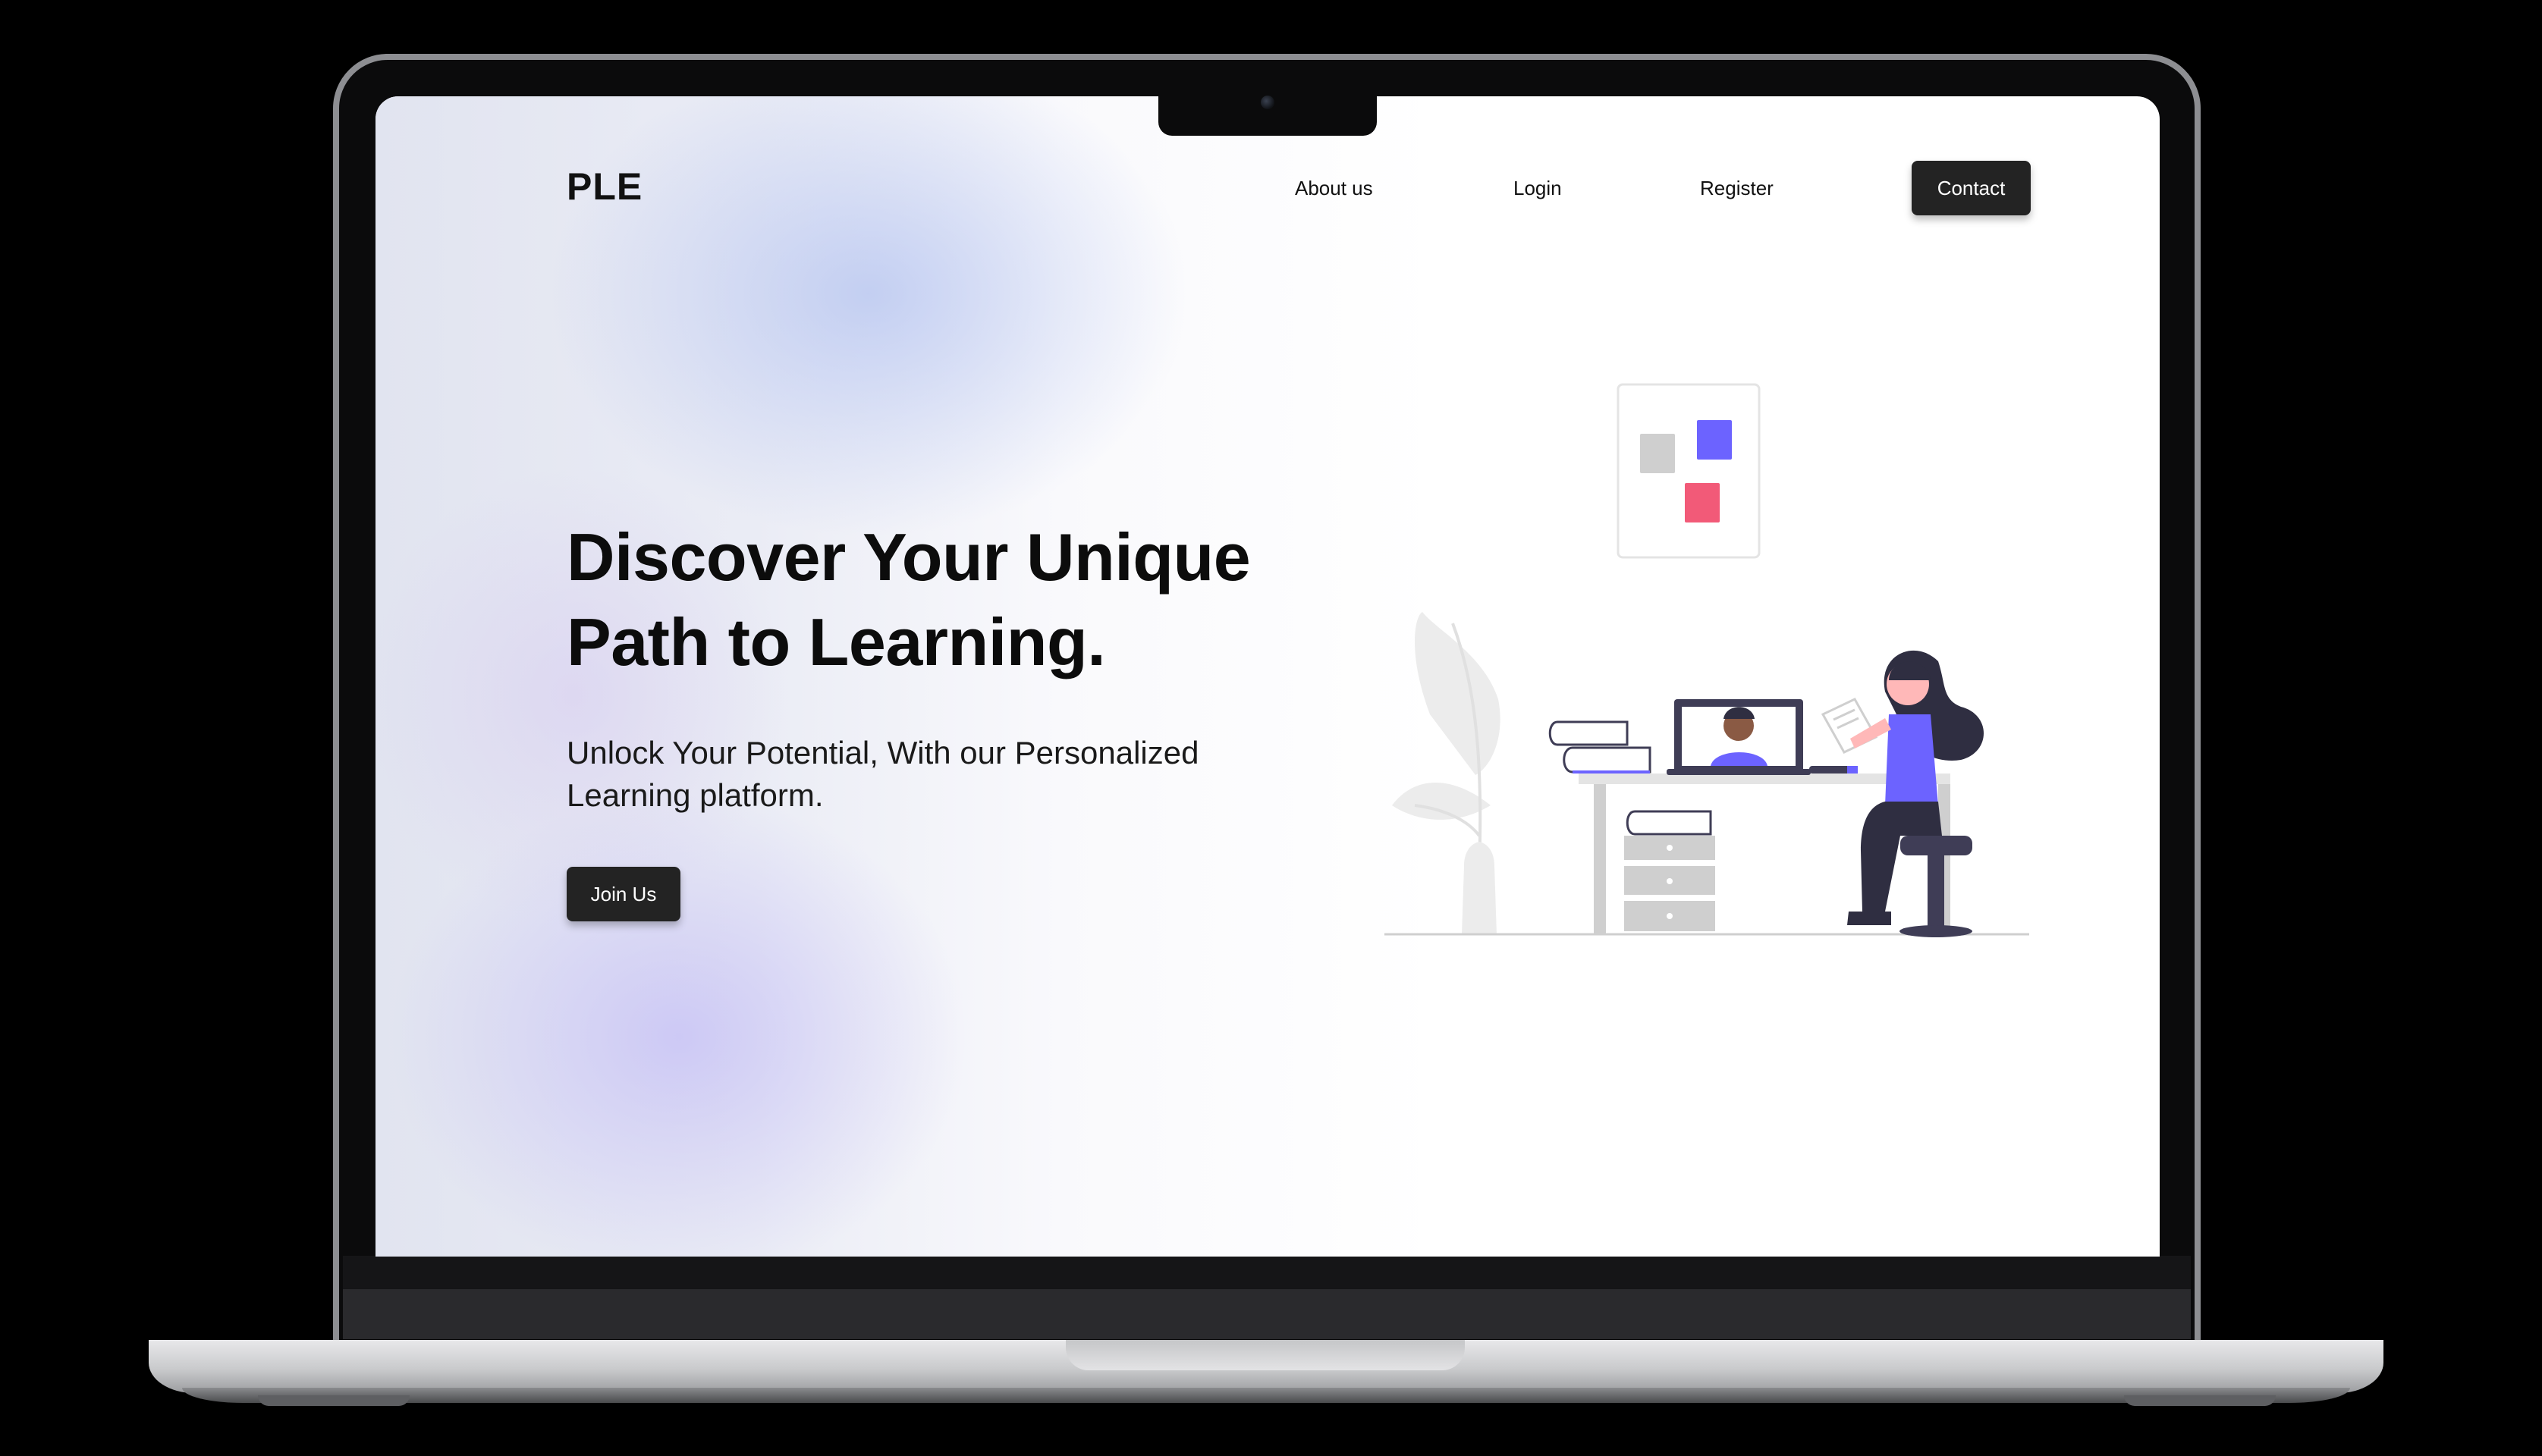 The height and width of the screenshot is (1456, 2542). Describe the element at coordinates (605, 187) in the screenshot. I see `logo: PLE` at that location.